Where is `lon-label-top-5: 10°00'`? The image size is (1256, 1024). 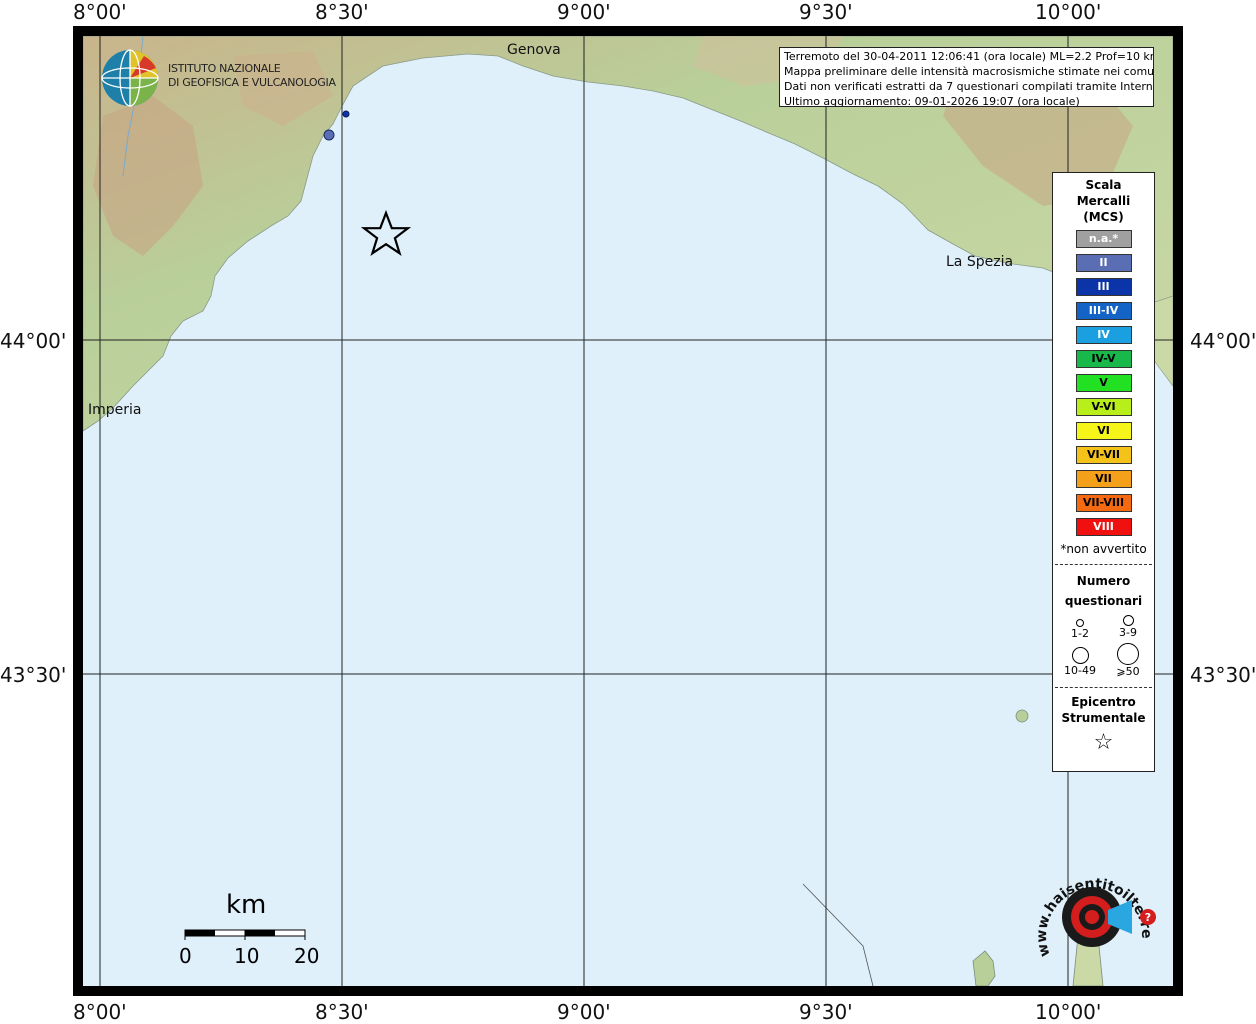 lon-label-top-5: 10°00' is located at coordinates (1068, 12).